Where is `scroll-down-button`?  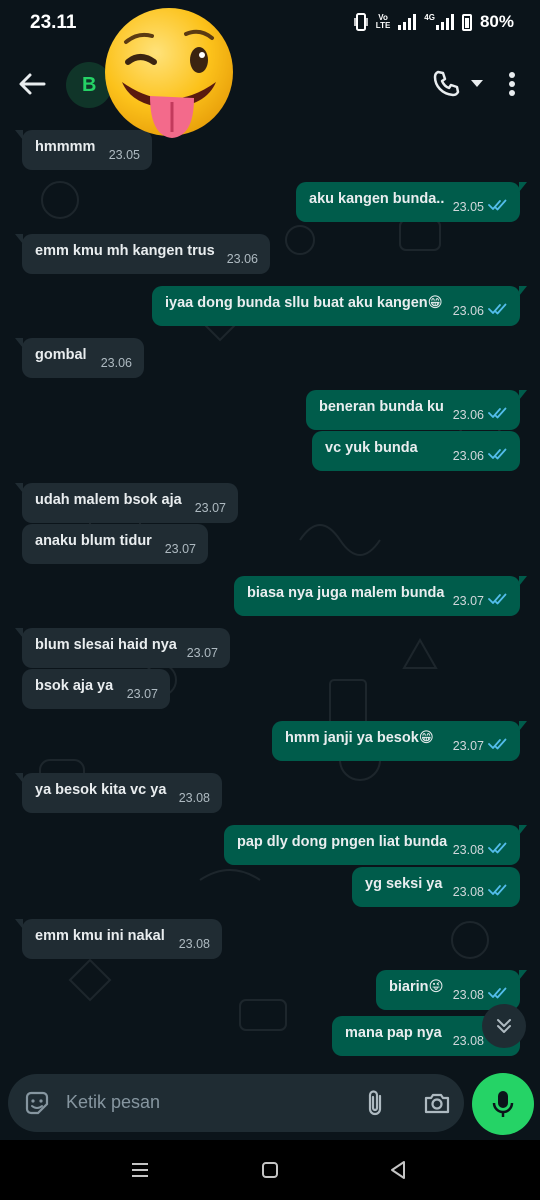 scroll-down-button is located at coordinates (504, 1026).